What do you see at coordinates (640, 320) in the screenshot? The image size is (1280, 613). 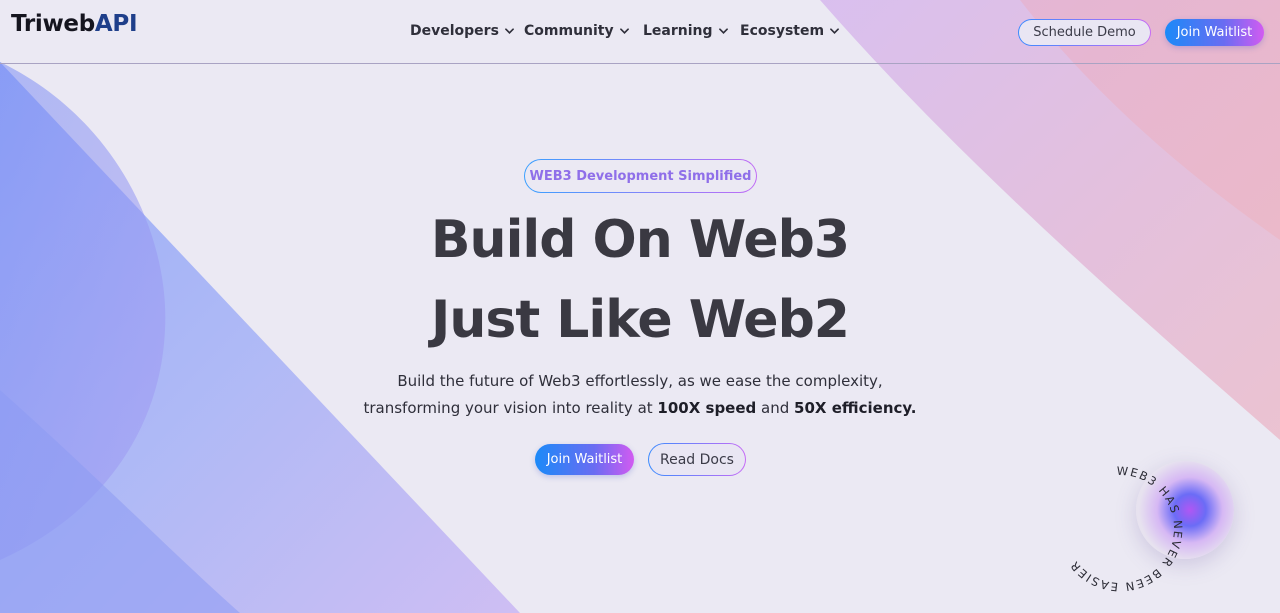 I see `hero-title-line-2: Just Like Web2` at bounding box center [640, 320].